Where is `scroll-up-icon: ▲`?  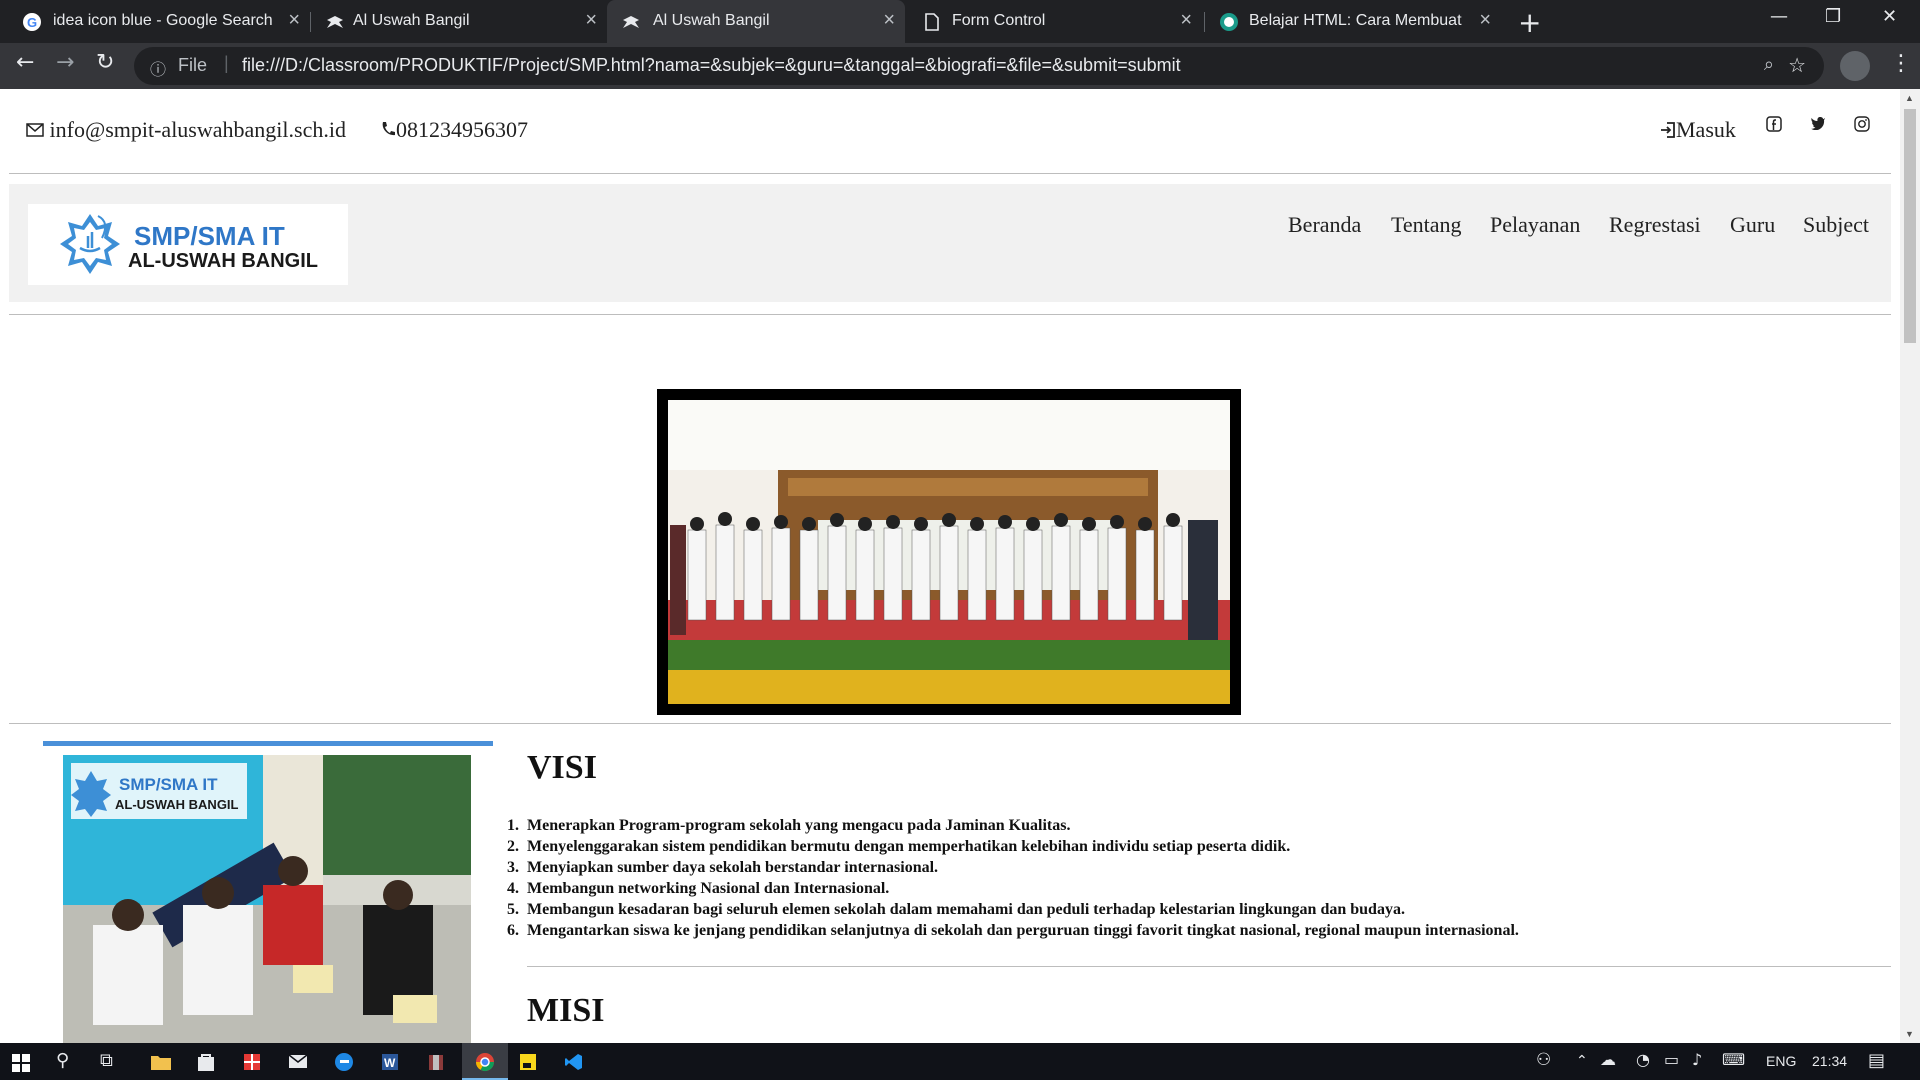 scroll-up-icon: ▲ is located at coordinates (1909, 98).